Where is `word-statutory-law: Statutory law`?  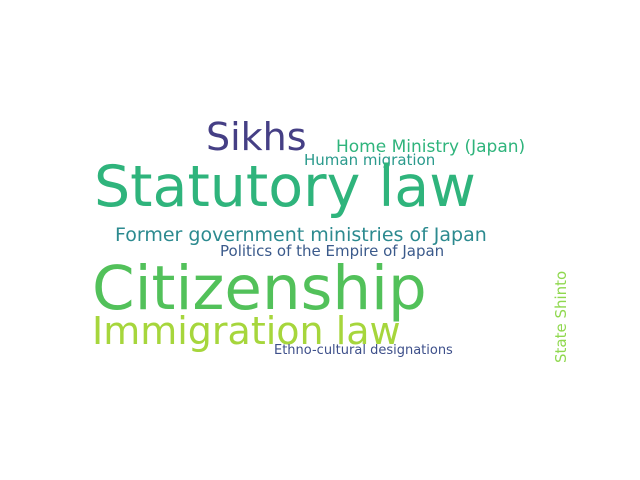
word-statutory-law: Statutory law is located at coordinates (285, 187).